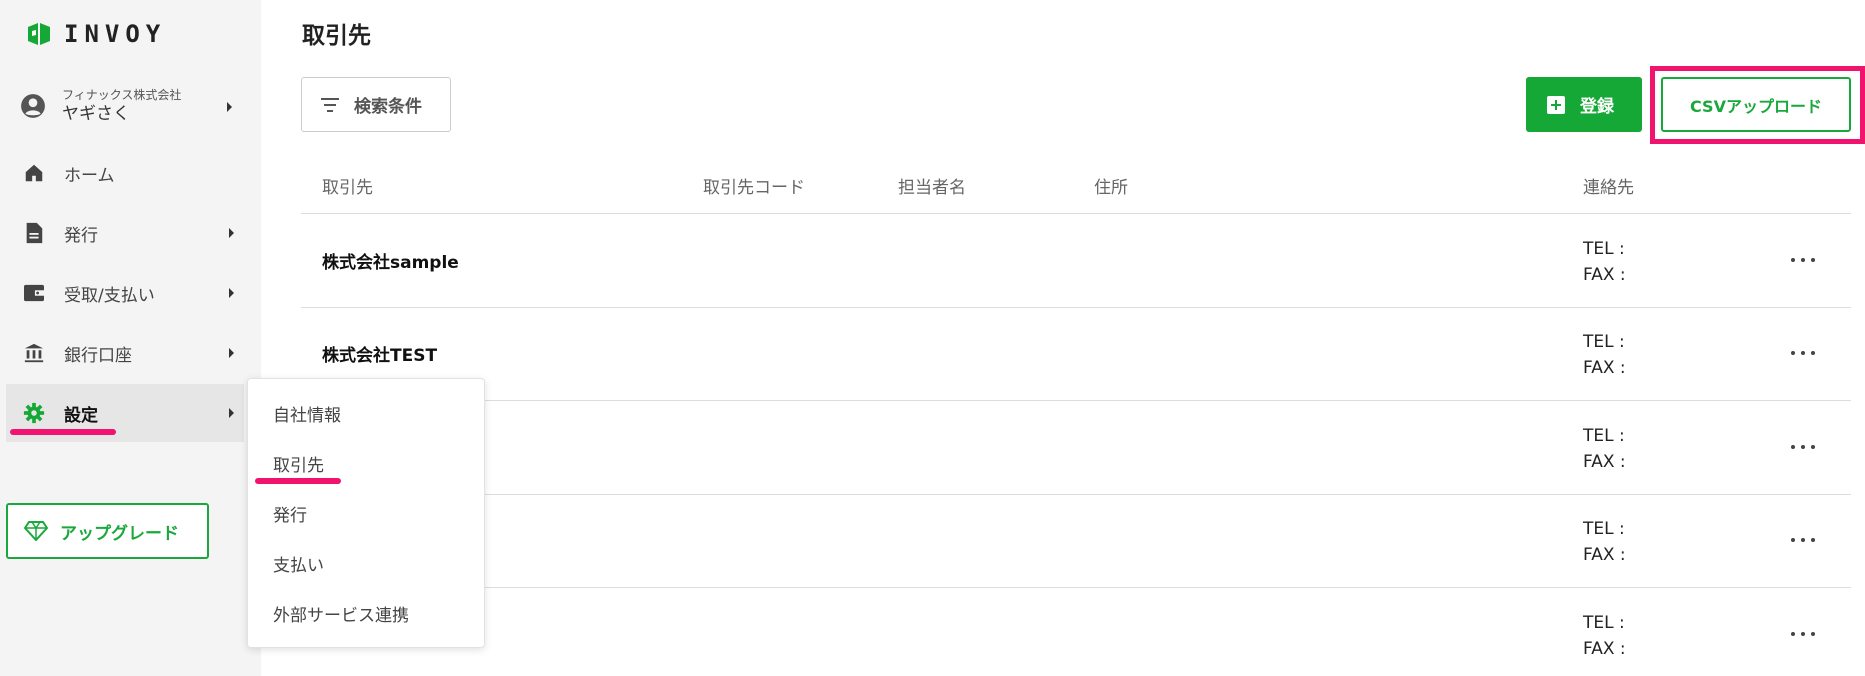 The image size is (1865, 676). I want to click on user-menu: フィナックス株式会社 ヤギさく, so click(130, 106).